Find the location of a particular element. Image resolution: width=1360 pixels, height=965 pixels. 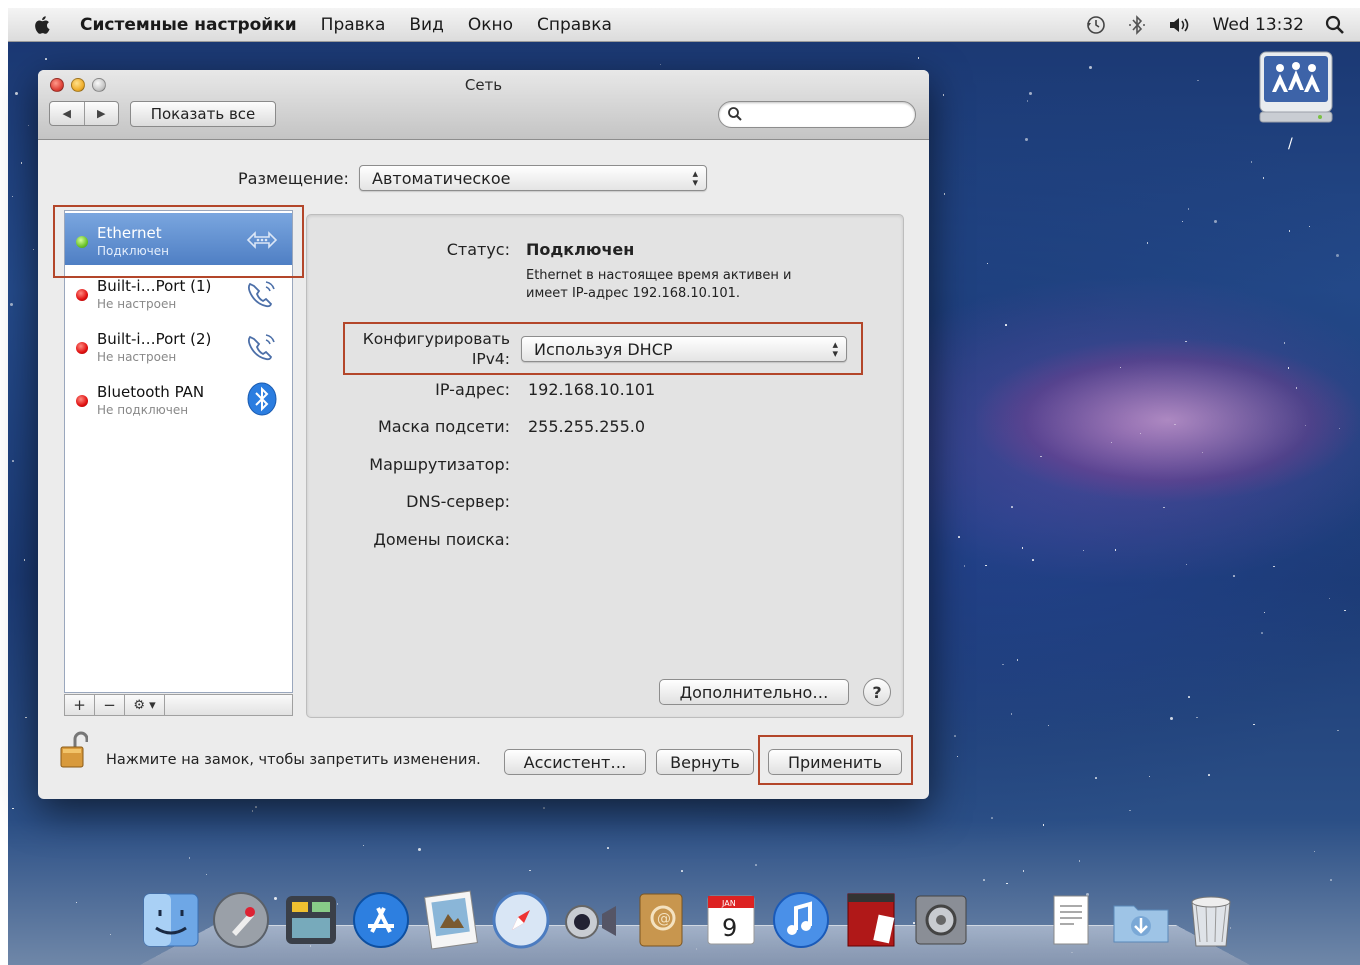

location-select: Автоматическое ▴ ▾ is located at coordinates (533, 178).